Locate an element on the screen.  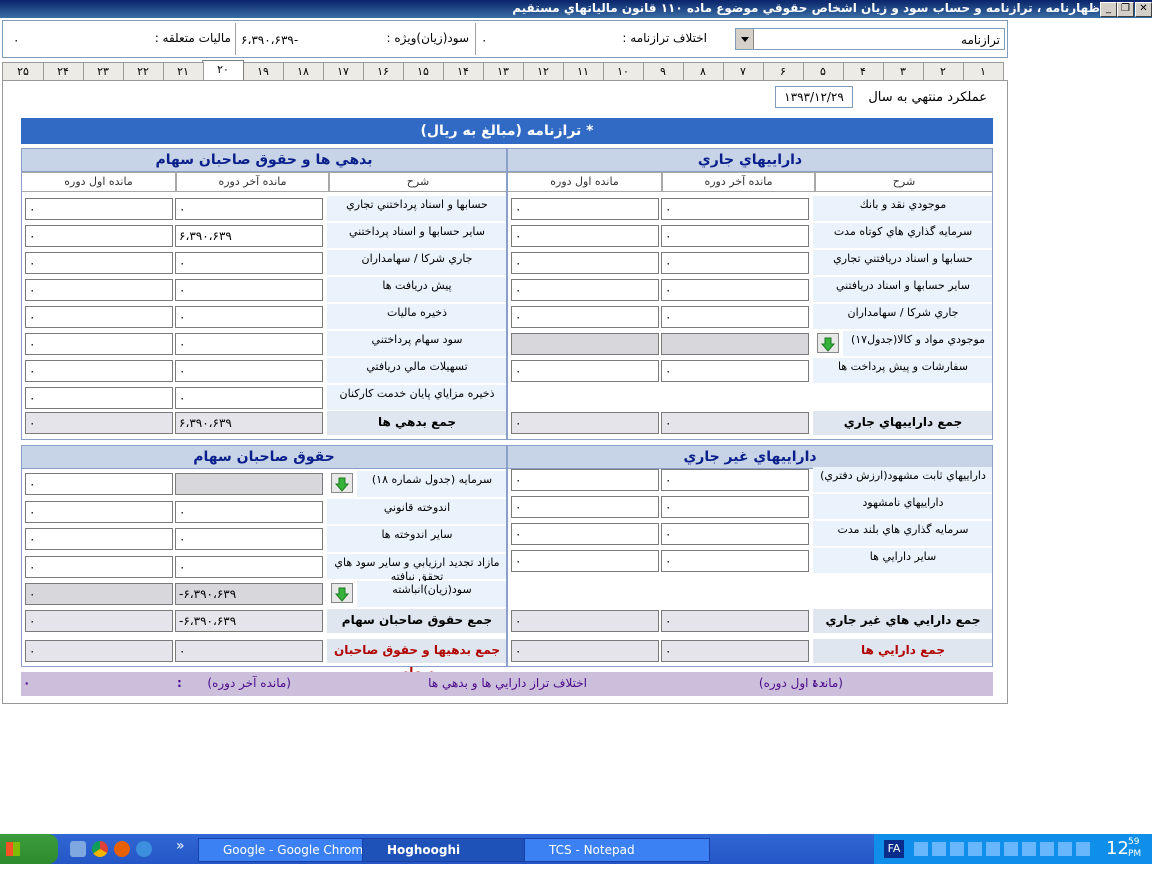
tab-25: ۲۵ is located at coordinates (23, 71).